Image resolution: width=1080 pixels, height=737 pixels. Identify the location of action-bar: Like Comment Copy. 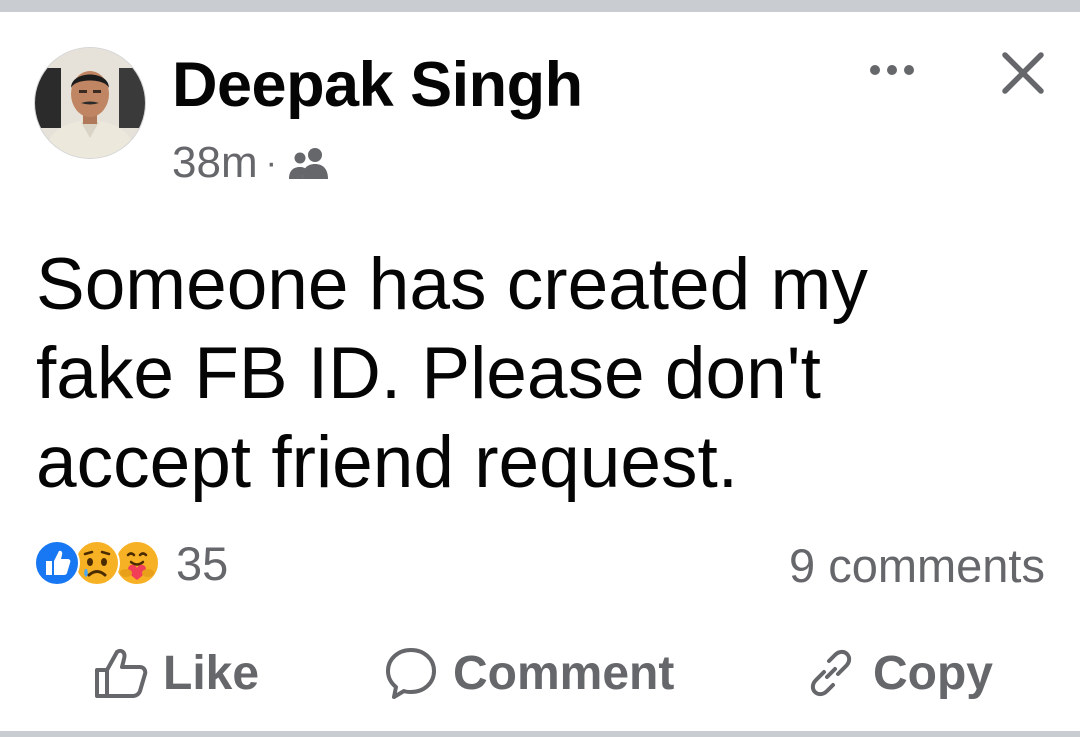
(540, 673).